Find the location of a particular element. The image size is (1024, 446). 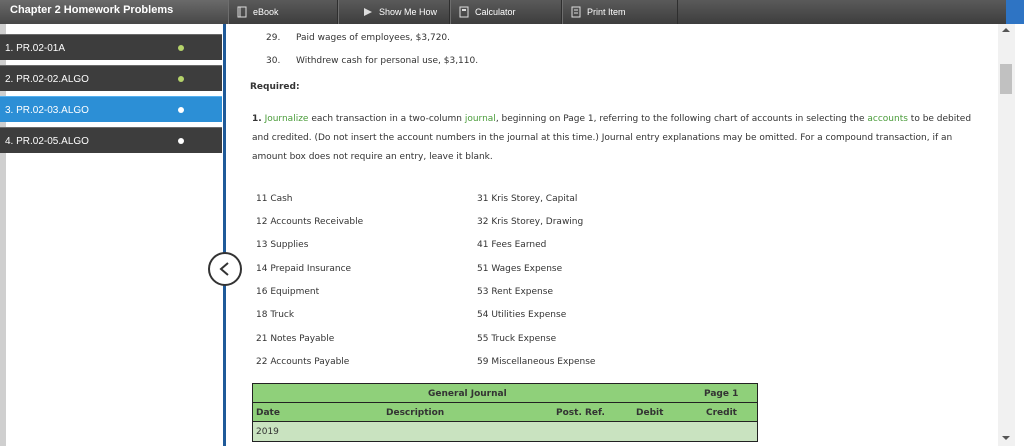

account-item: 32 Kris Storey, Drawing is located at coordinates (530, 222).